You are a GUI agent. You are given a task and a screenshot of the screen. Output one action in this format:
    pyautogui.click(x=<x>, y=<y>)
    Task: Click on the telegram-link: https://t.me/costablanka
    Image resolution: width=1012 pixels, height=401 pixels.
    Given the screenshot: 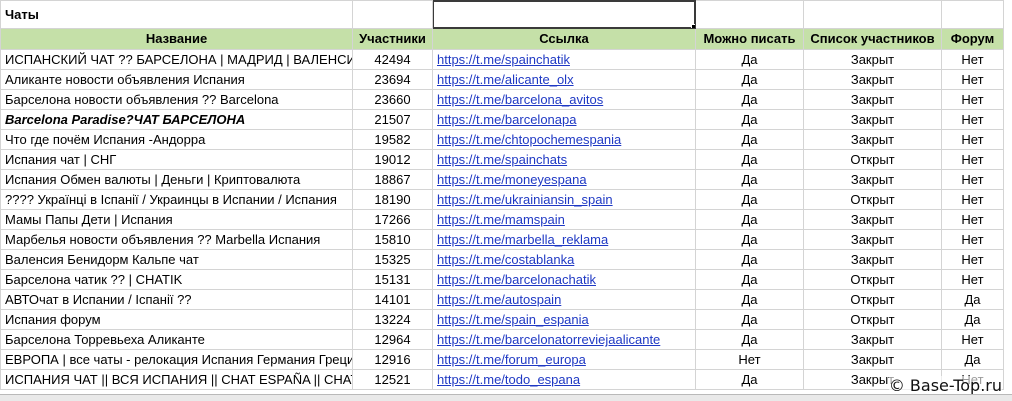 What is the action you would take?
    pyautogui.click(x=505, y=259)
    